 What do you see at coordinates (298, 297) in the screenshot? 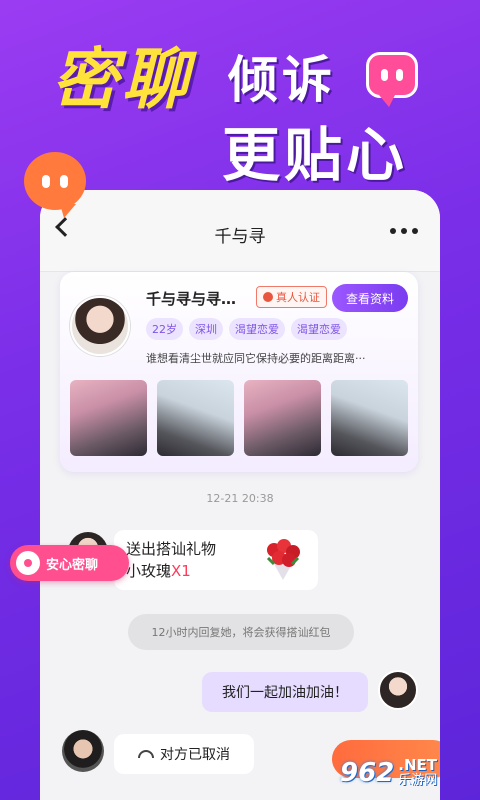
I see `verified-label: 真人认证` at bounding box center [298, 297].